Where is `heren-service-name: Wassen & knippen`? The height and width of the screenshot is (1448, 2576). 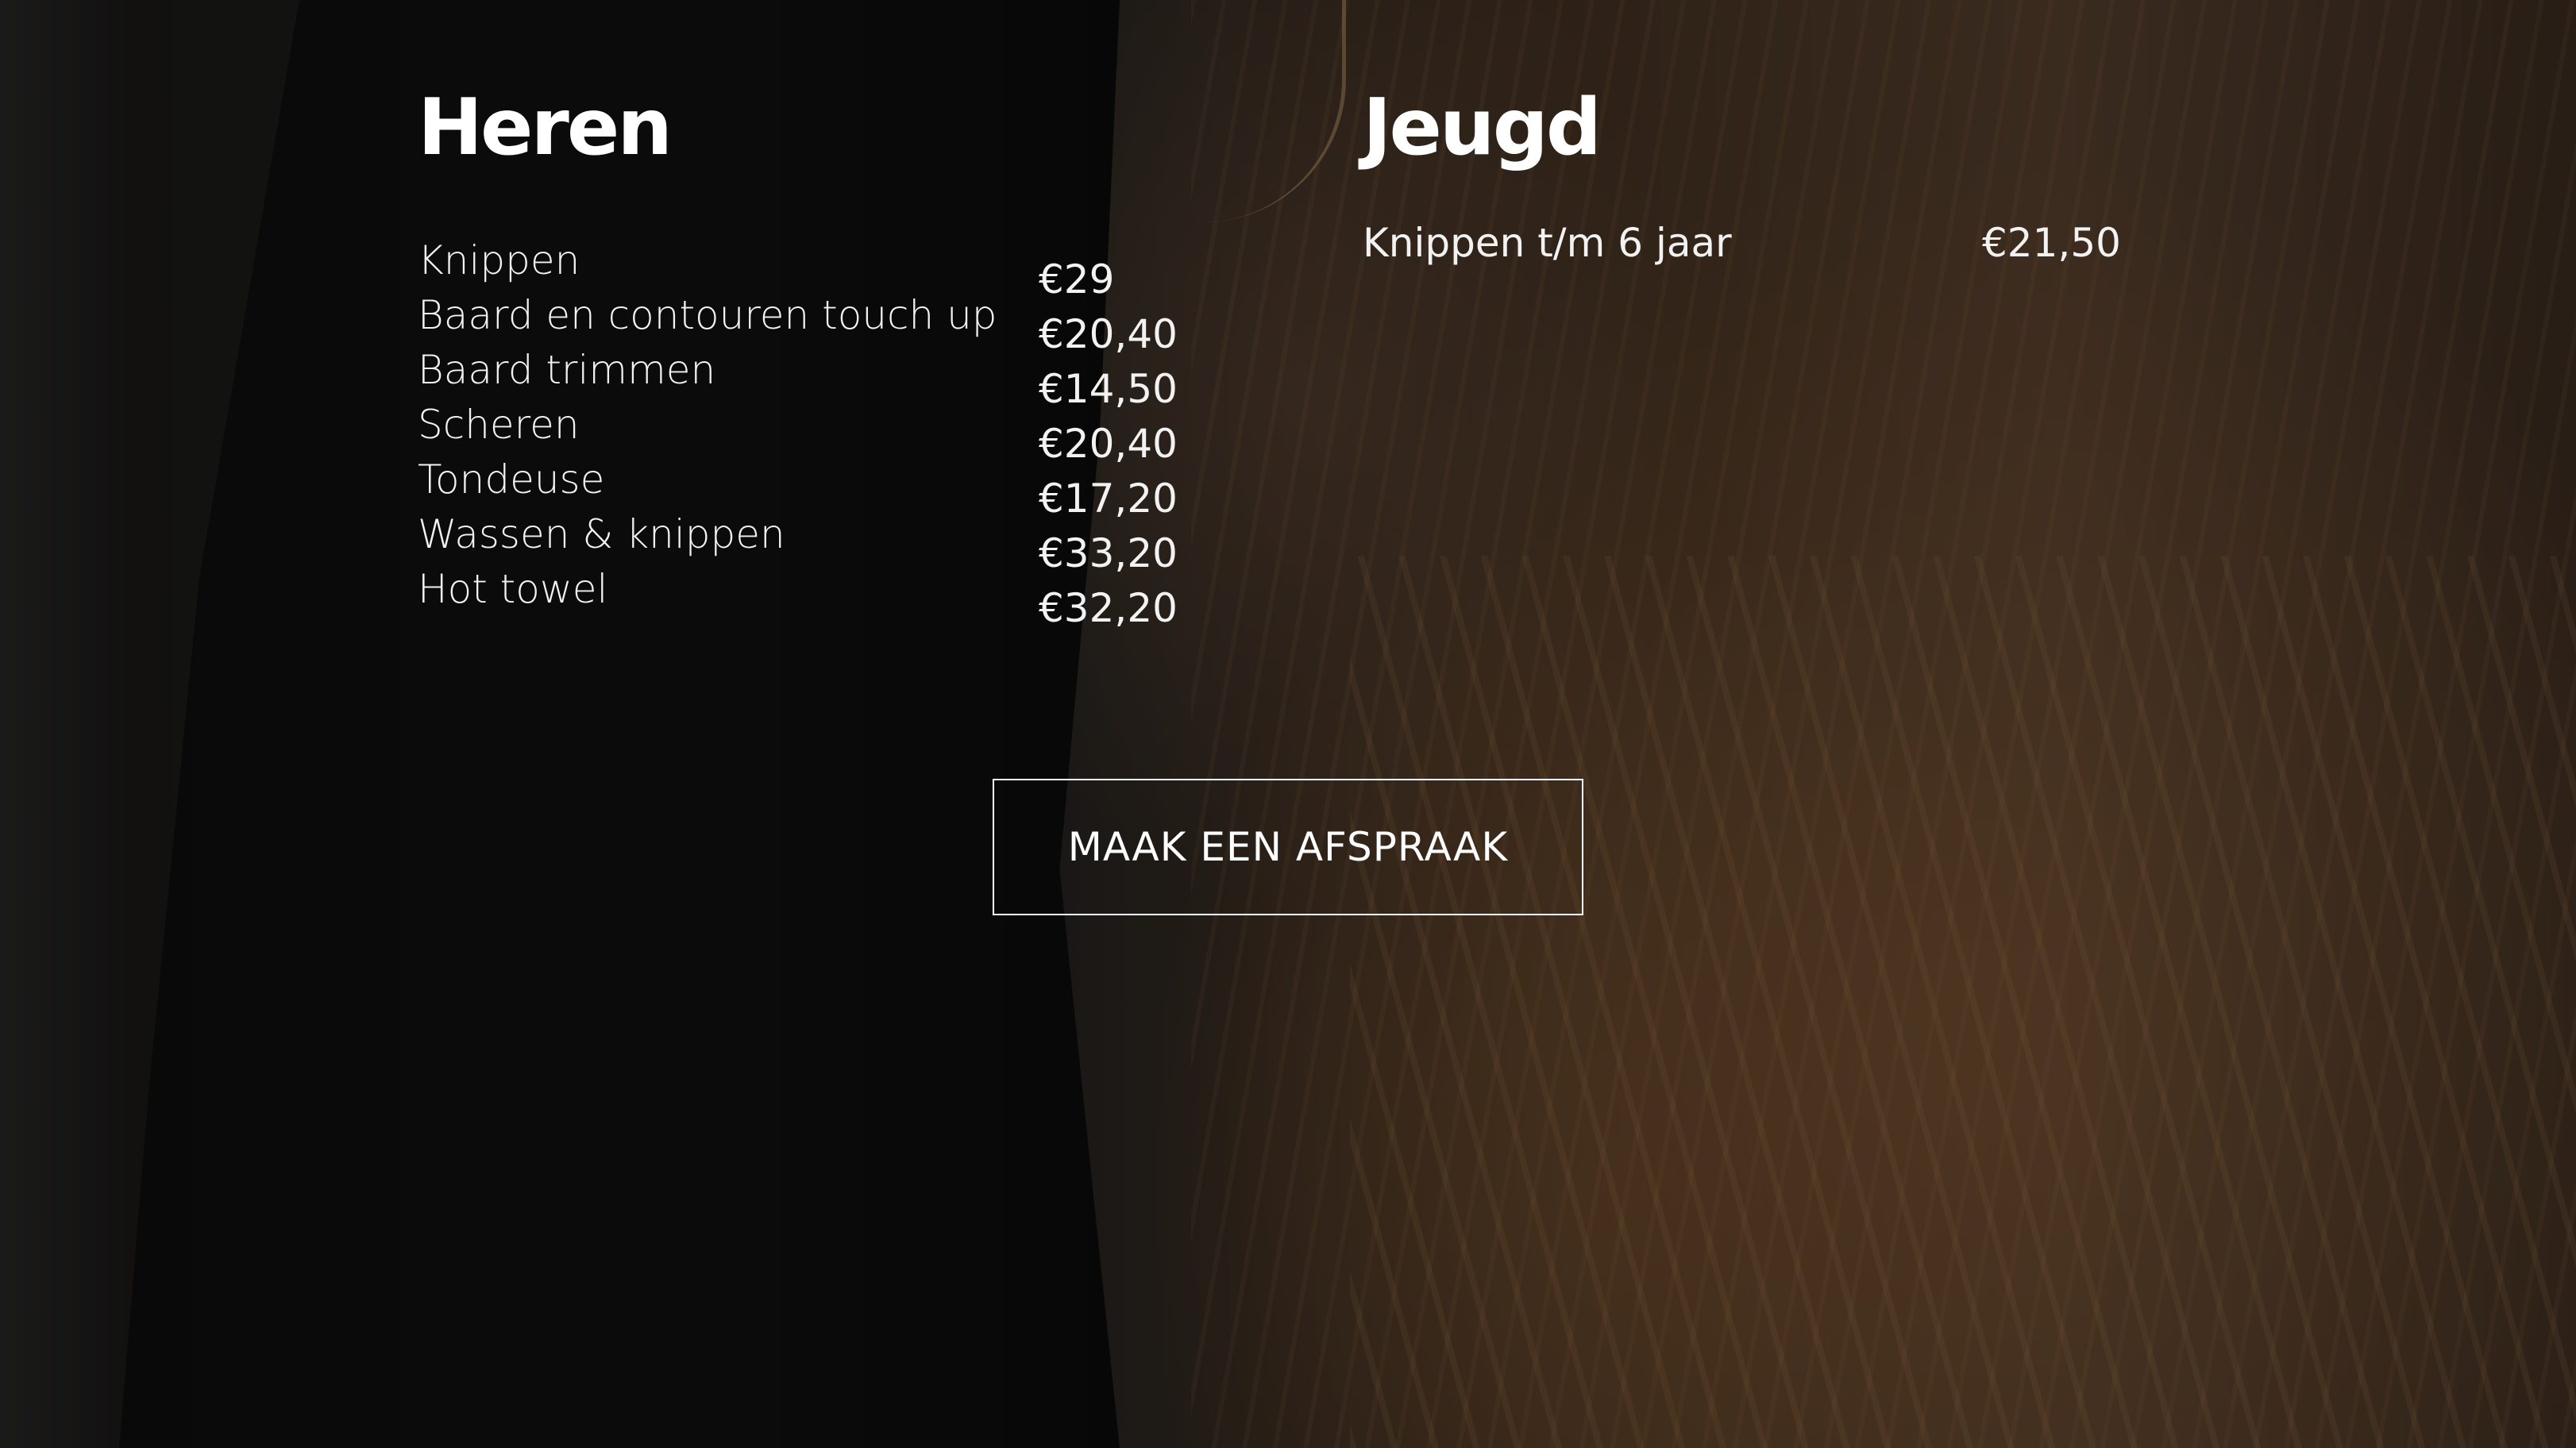 heren-service-name: Wassen & knippen is located at coordinates (601, 534).